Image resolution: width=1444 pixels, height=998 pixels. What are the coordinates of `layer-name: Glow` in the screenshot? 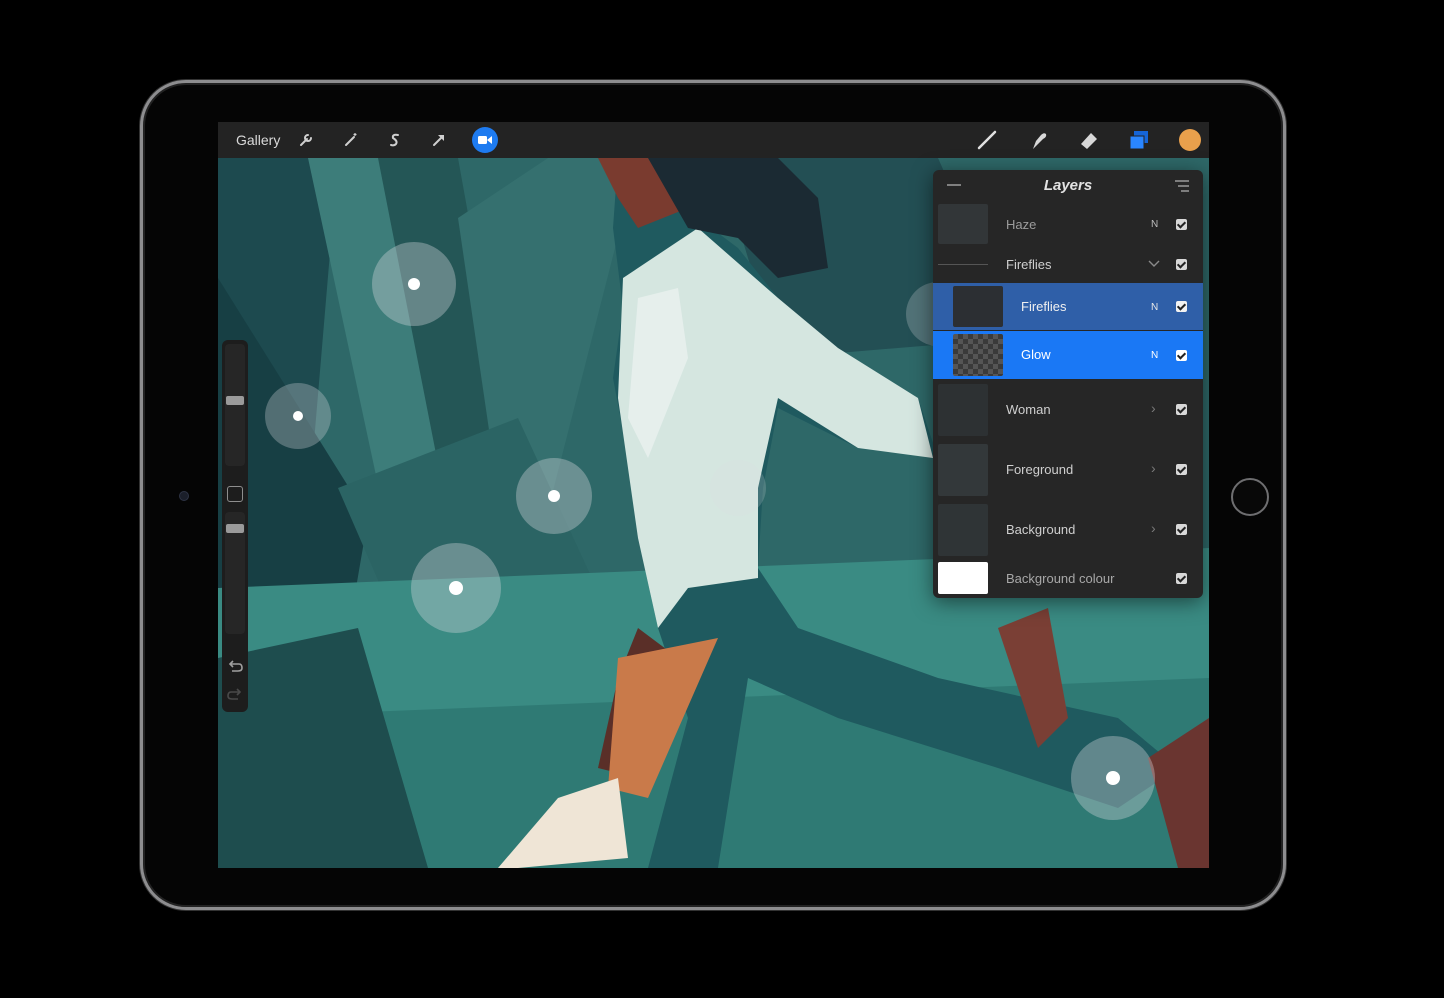 It's located at (1036, 354).